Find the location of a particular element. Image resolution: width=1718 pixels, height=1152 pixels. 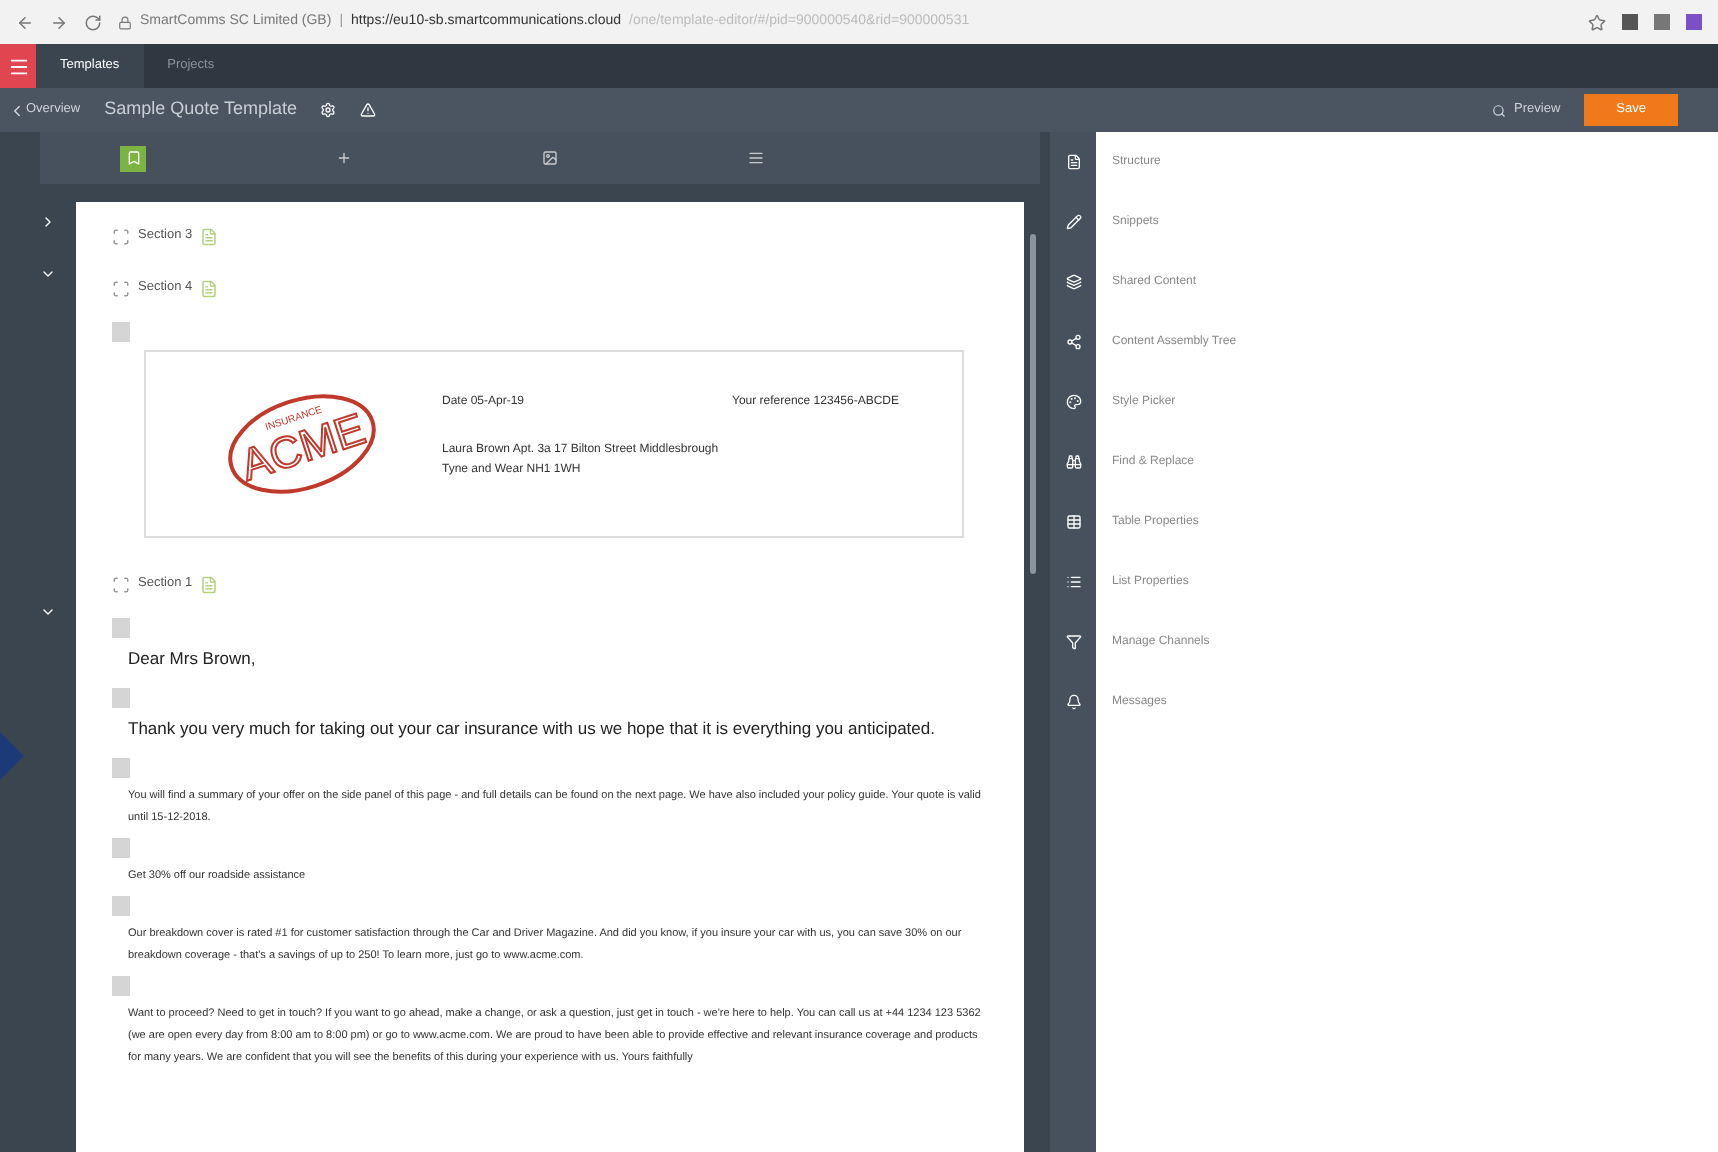

paragraph: Dear Mrs Brown, is located at coordinates (193, 659).